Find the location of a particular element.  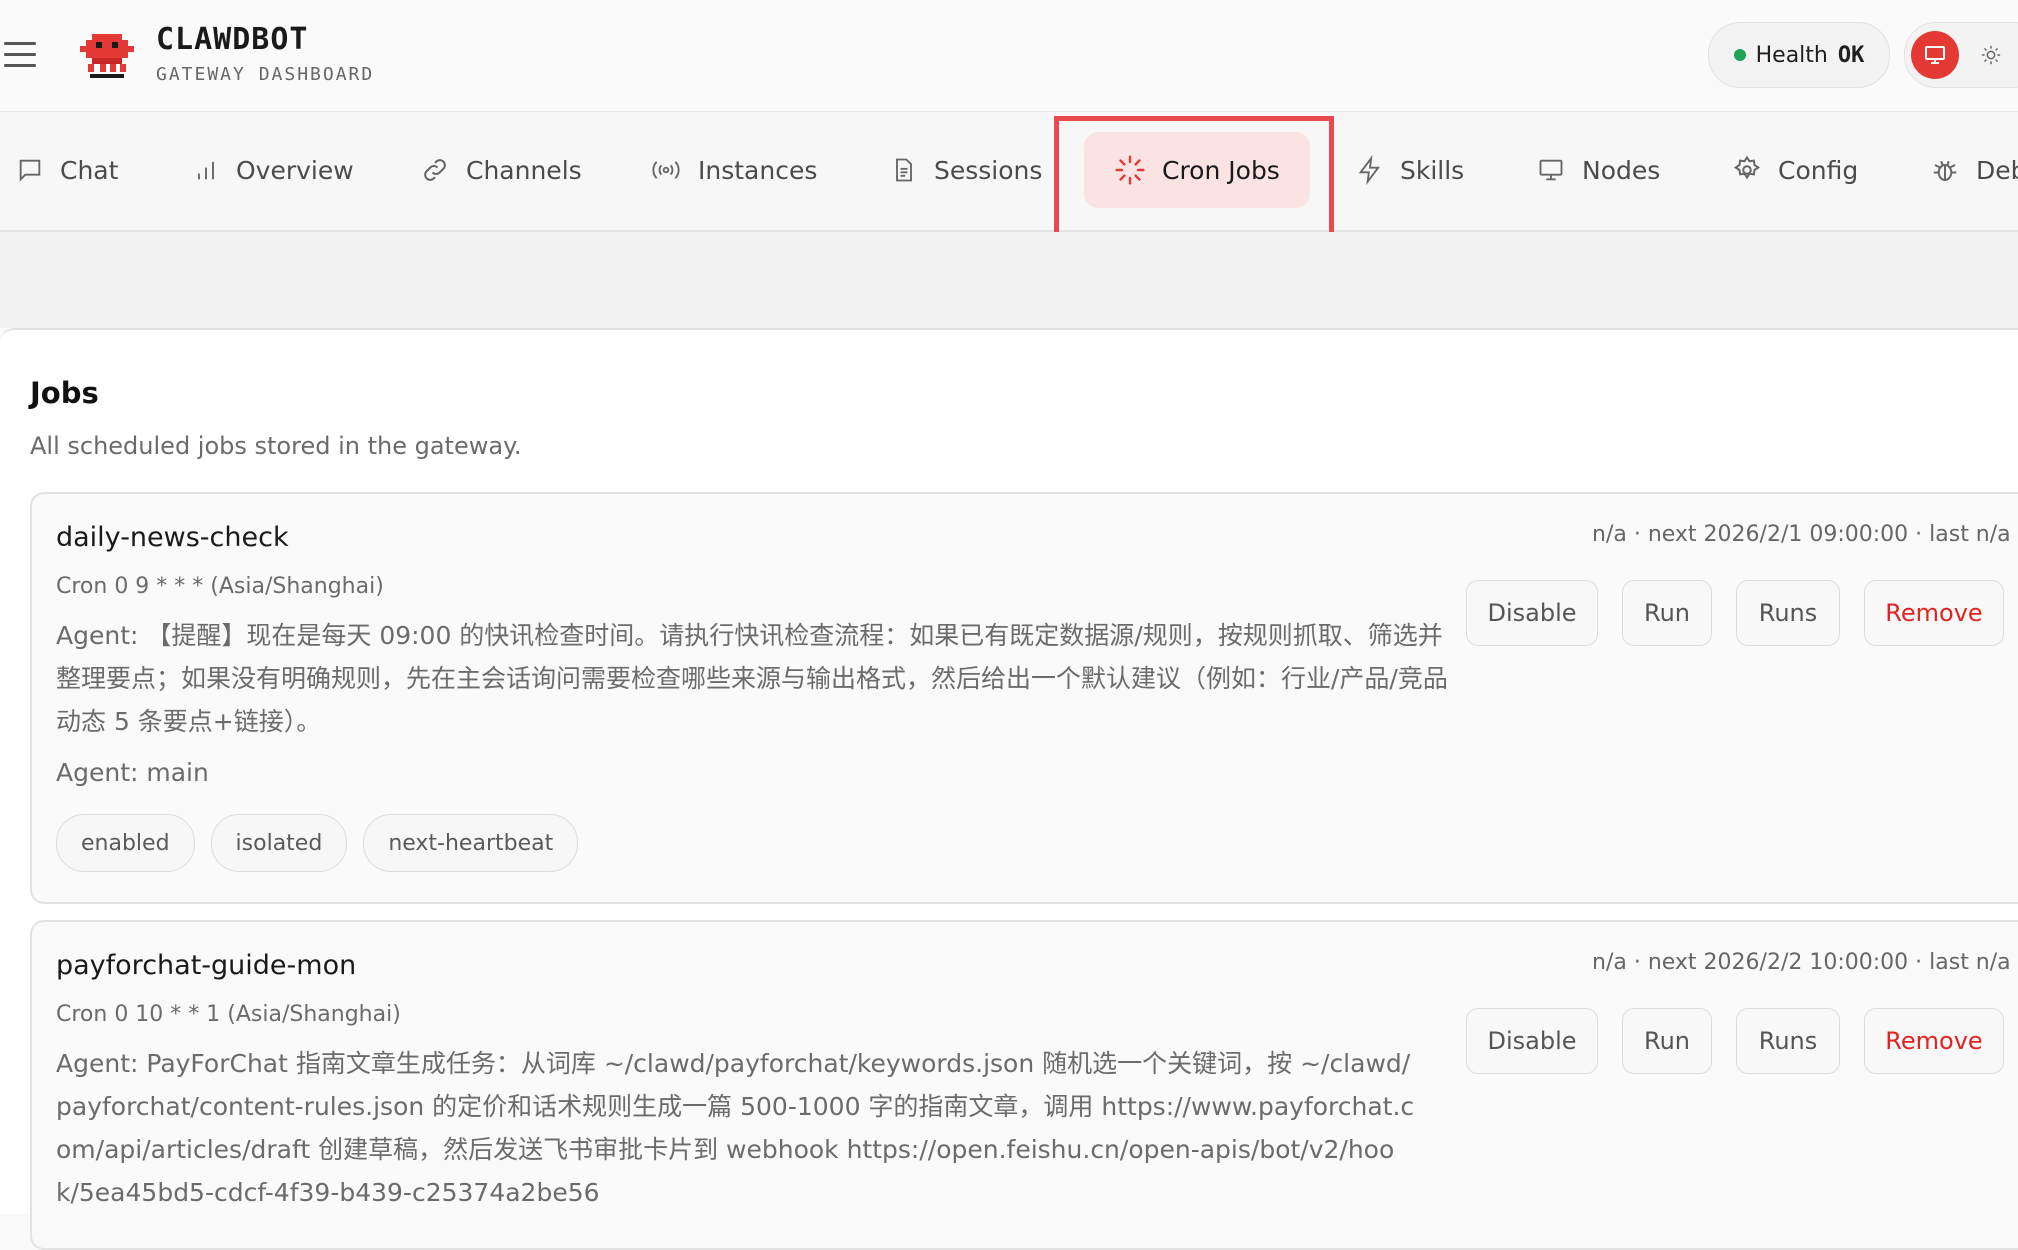

tab-cron-jobs: Cron Jobs is located at coordinates (1197, 170).